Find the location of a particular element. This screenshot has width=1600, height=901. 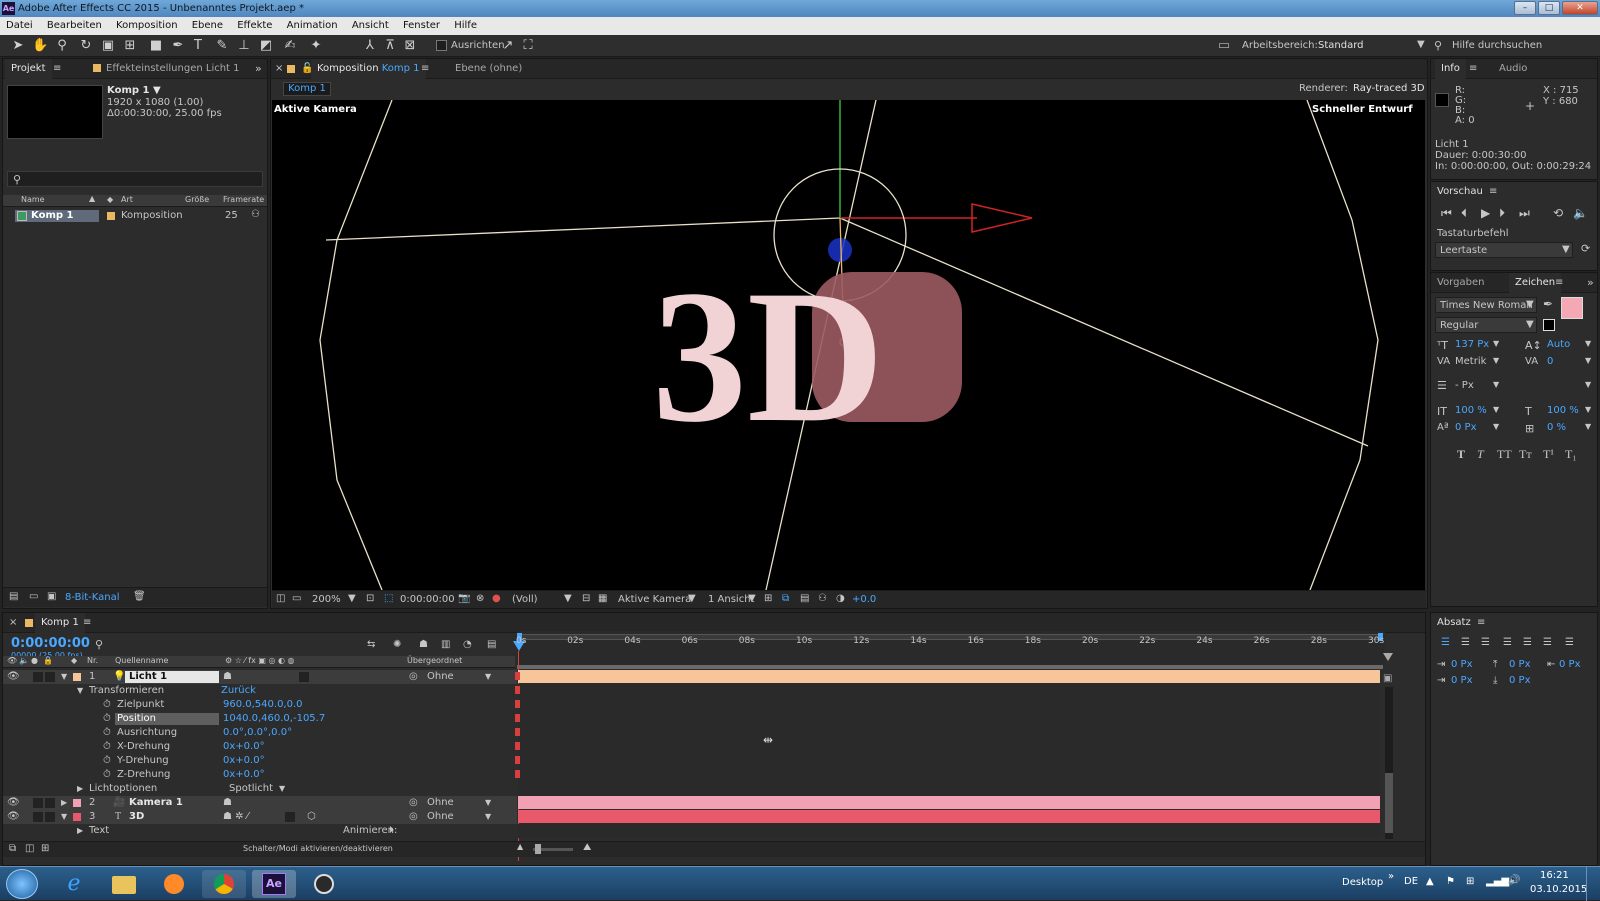

roi-icon: ⊟ is located at coordinates (586, 598).